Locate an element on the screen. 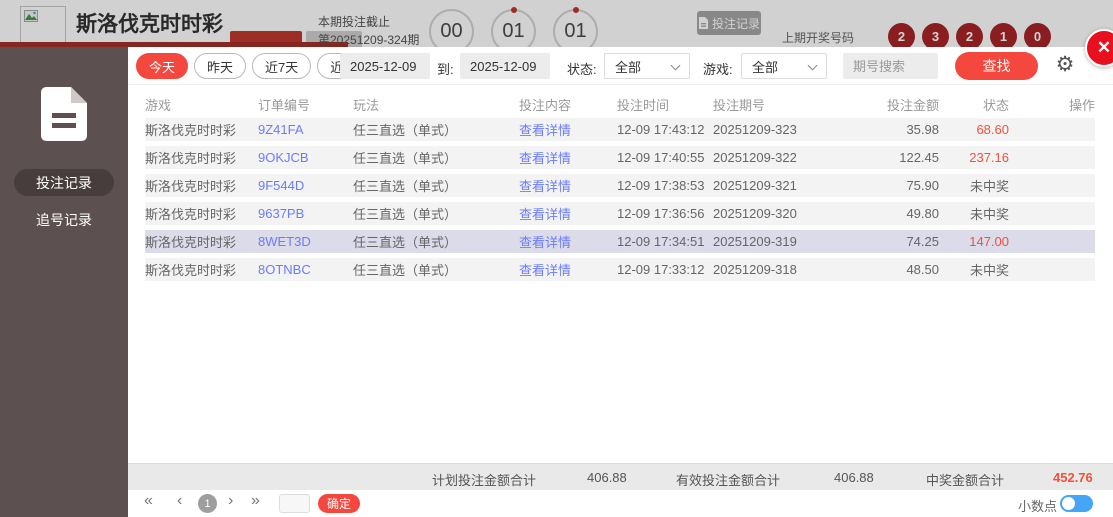  cell: 12-09 17:36:56 is located at coordinates (661, 213).